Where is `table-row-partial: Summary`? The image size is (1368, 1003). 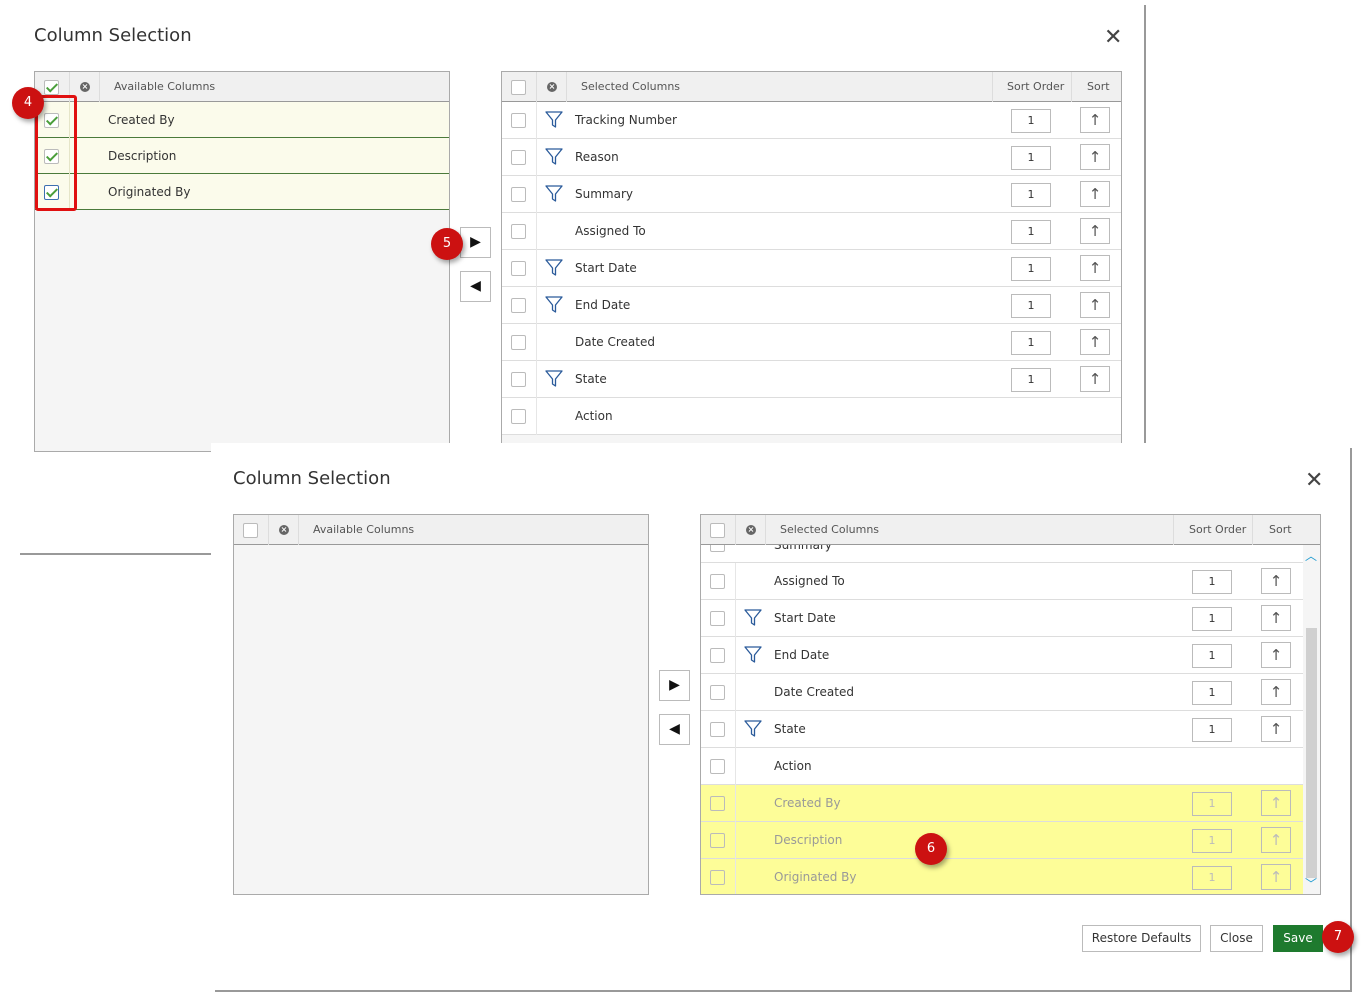 table-row-partial: Summary is located at coordinates (1002, 554).